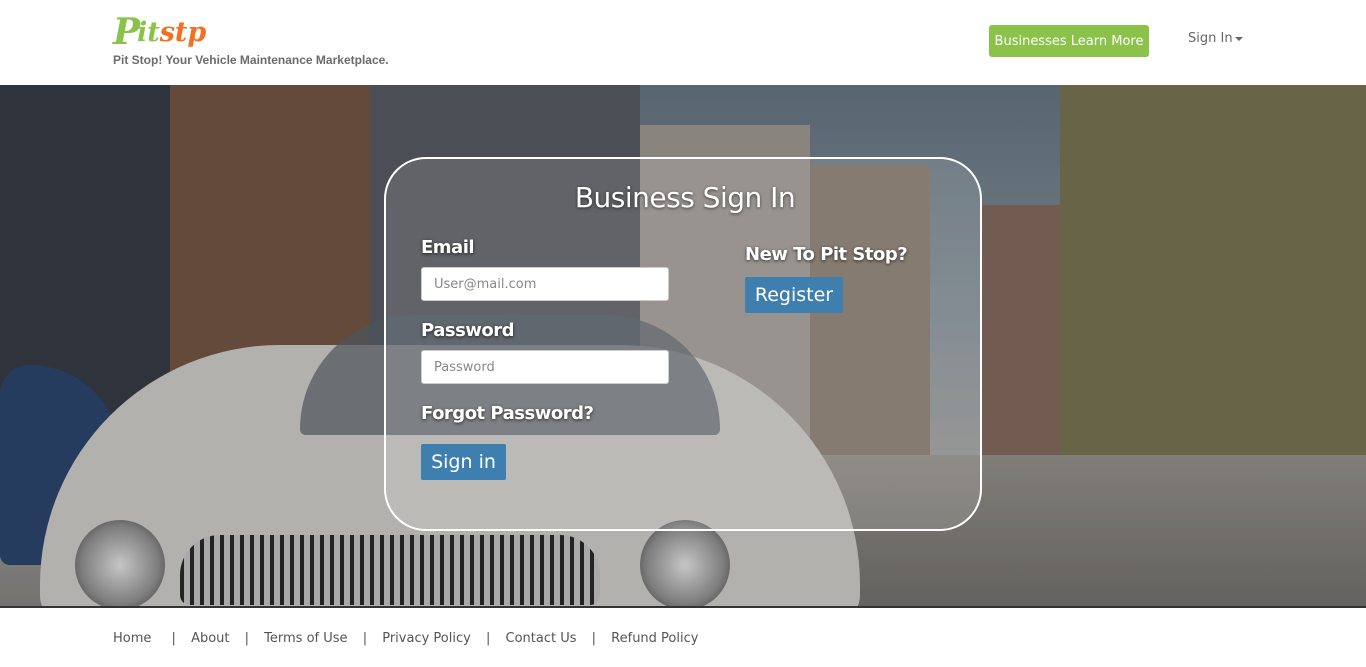  Describe the element at coordinates (685, 197) in the screenshot. I see `panel-title: Business Sign In` at that location.